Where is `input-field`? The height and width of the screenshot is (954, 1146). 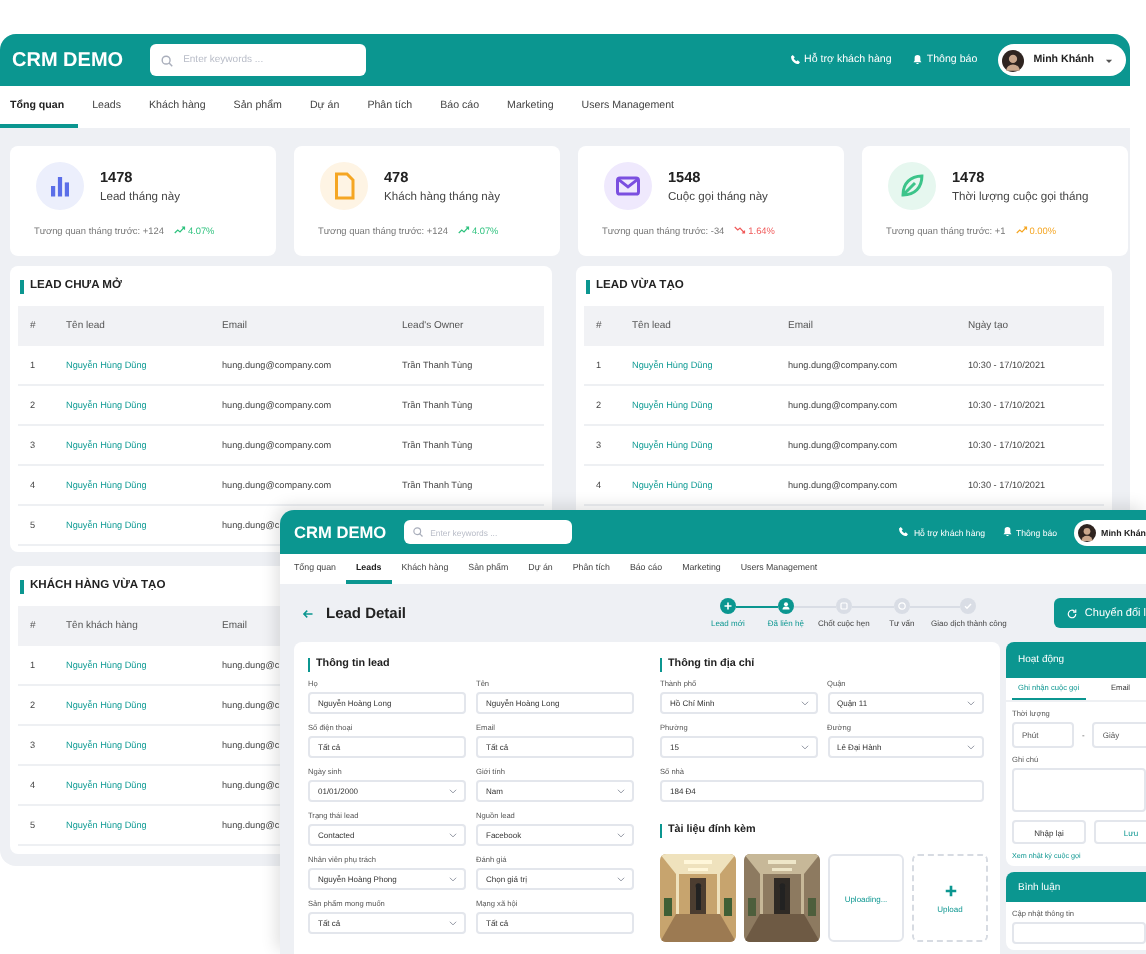 input-field is located at coordinates (1079, 933).